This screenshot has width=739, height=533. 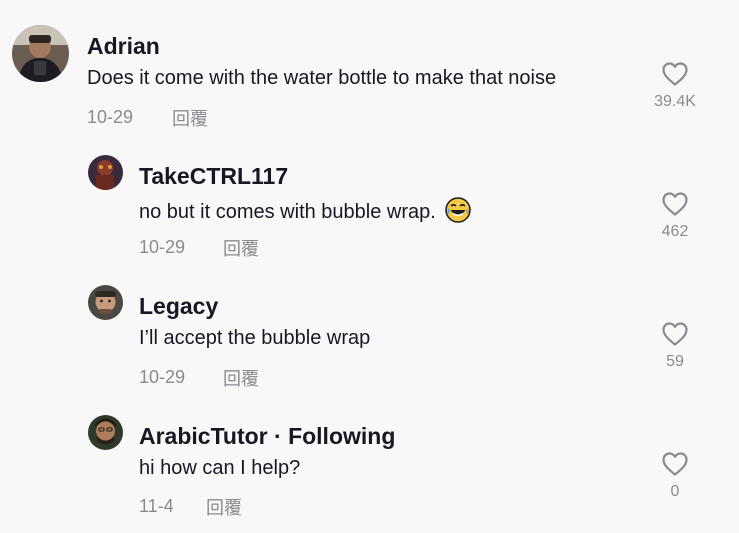 What do you see at coordinates (156, 506) in the screenshot?
I see `comment-date: 11-4` at bounding box center [156, 506].